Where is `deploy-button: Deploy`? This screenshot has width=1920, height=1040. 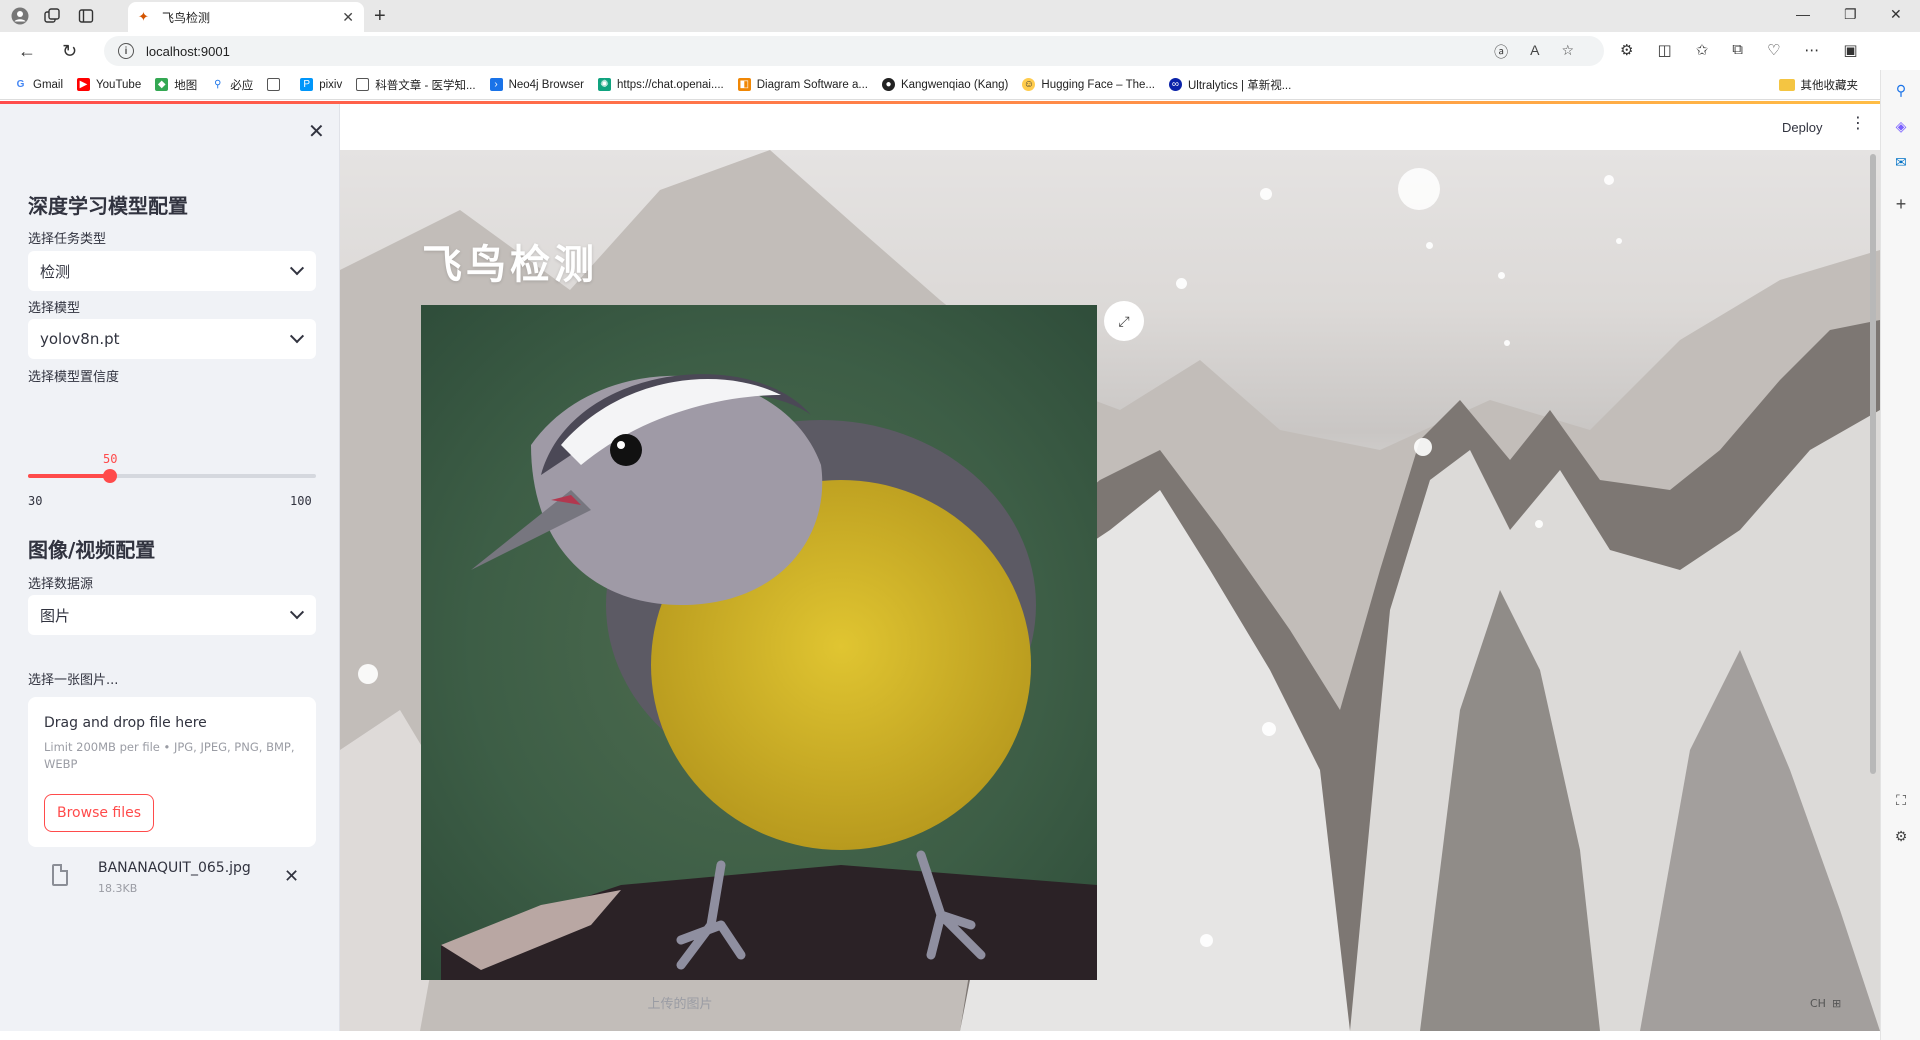 deploy-button: Deploy is located at coordinates (1802, 127).